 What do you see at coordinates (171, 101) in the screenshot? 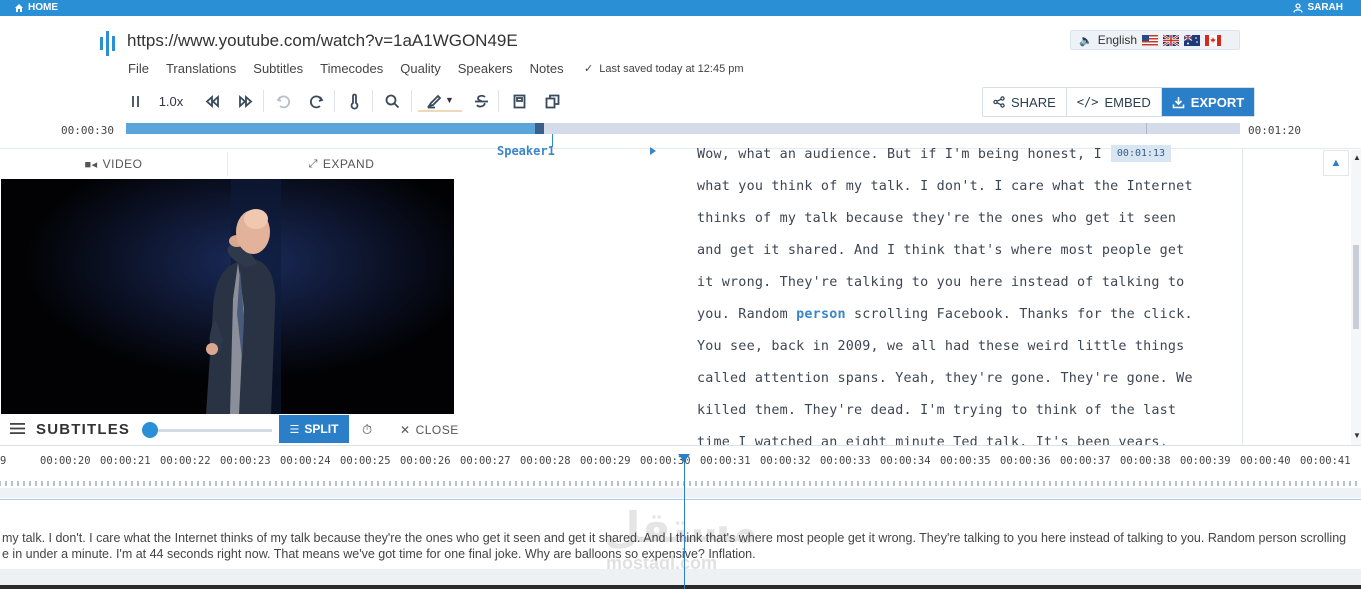
I see `playback-speed-button: 1.0x` at bounding box center [171, 101].